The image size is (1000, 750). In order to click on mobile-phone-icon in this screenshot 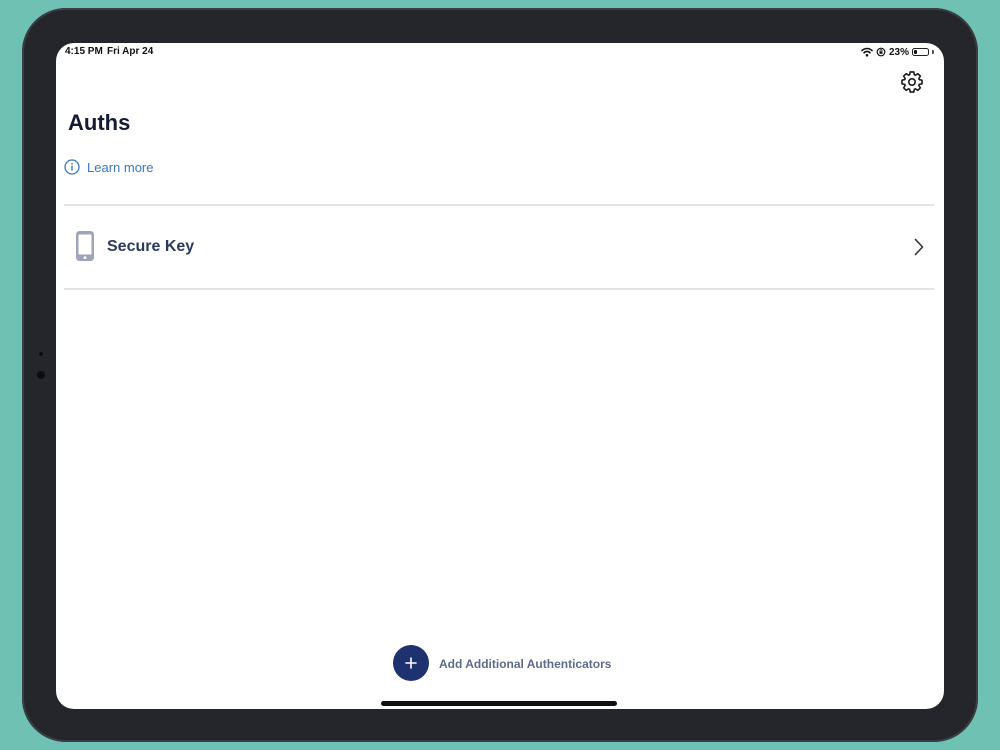, I will do `click(85, 246)`.